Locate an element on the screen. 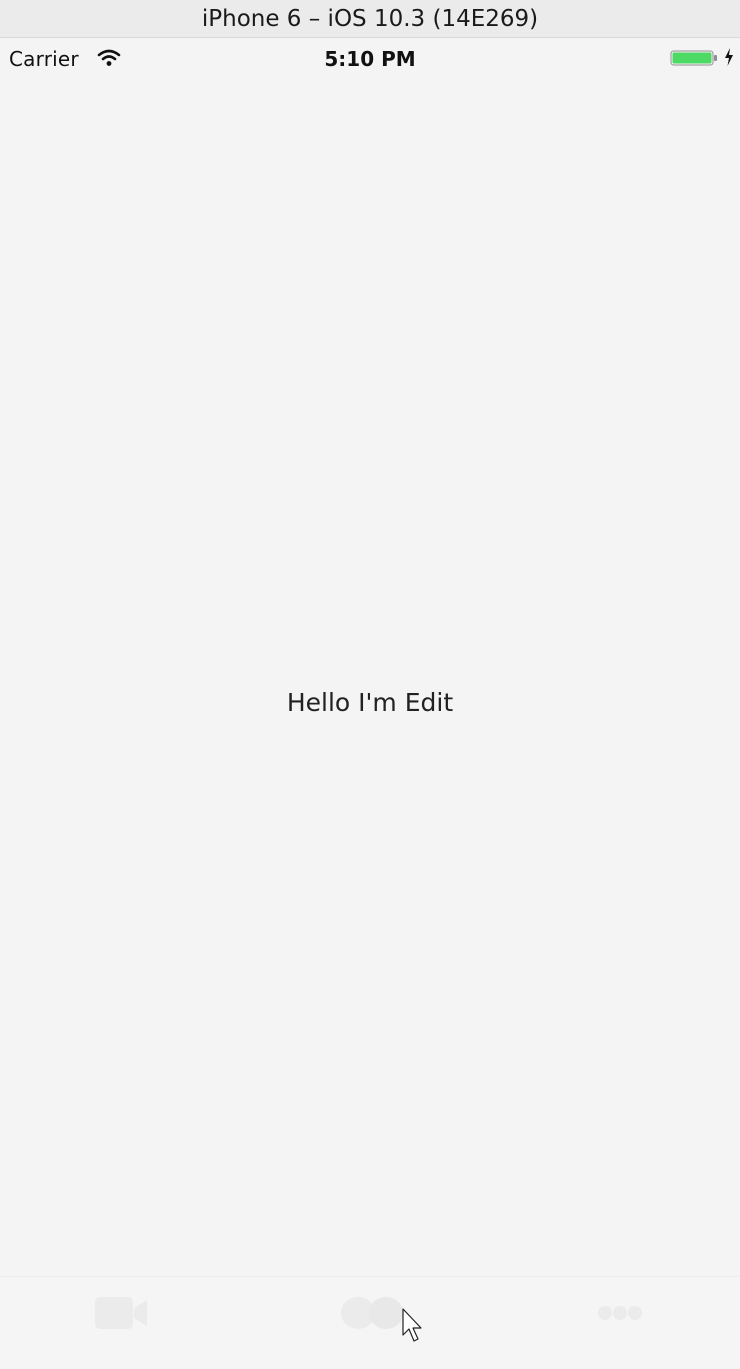 The image size is (740, 1369). status-bar: Carrier 5:10 PM is located at coordinates (370, 59).